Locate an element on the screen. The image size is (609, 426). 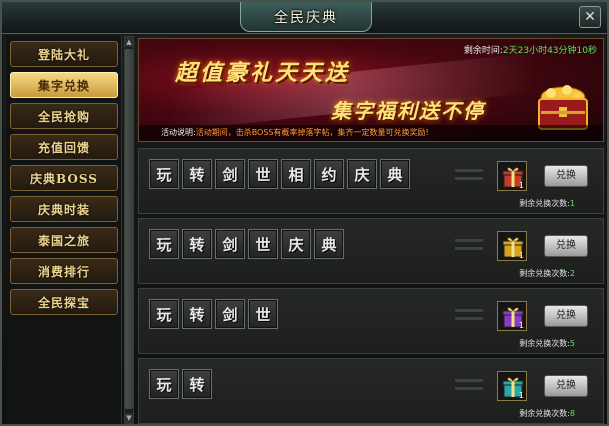
exchange-row: 玩转剑世庆典 1 兑换剩余兑换次数:2 is located at coordinates (371, 251).